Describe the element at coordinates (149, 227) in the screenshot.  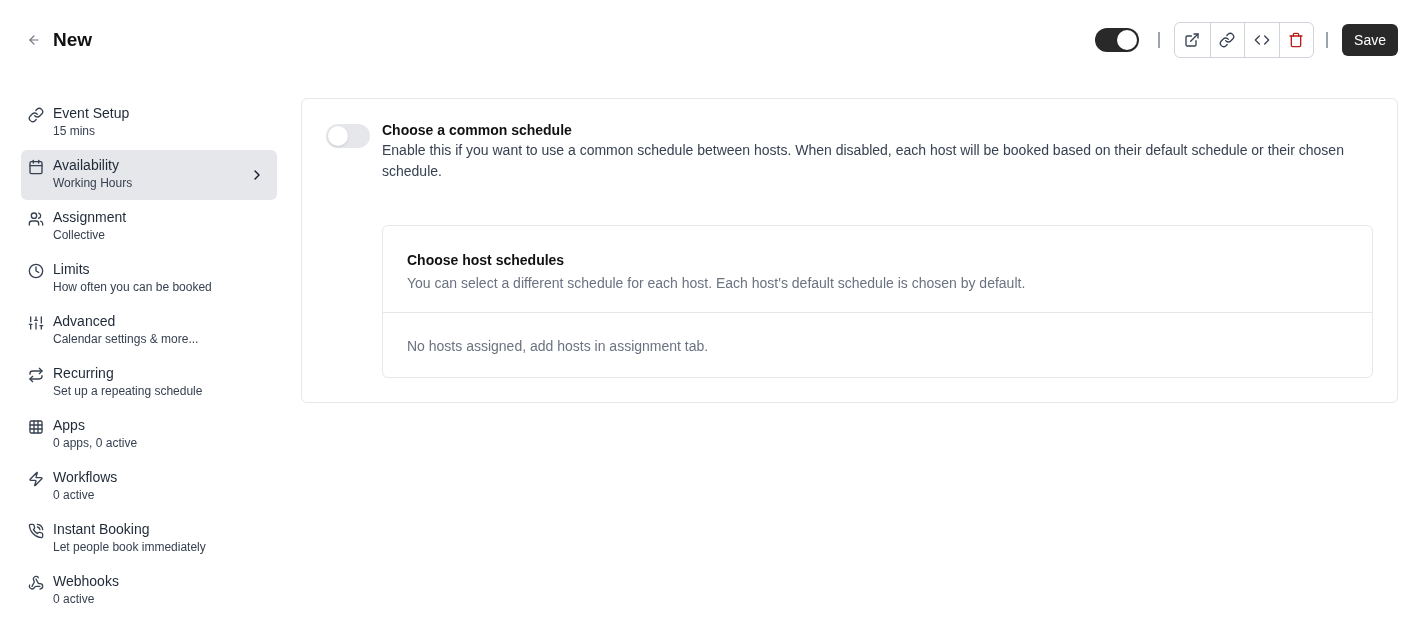
I see `sidebar-item: Assignment Collective` at that location.